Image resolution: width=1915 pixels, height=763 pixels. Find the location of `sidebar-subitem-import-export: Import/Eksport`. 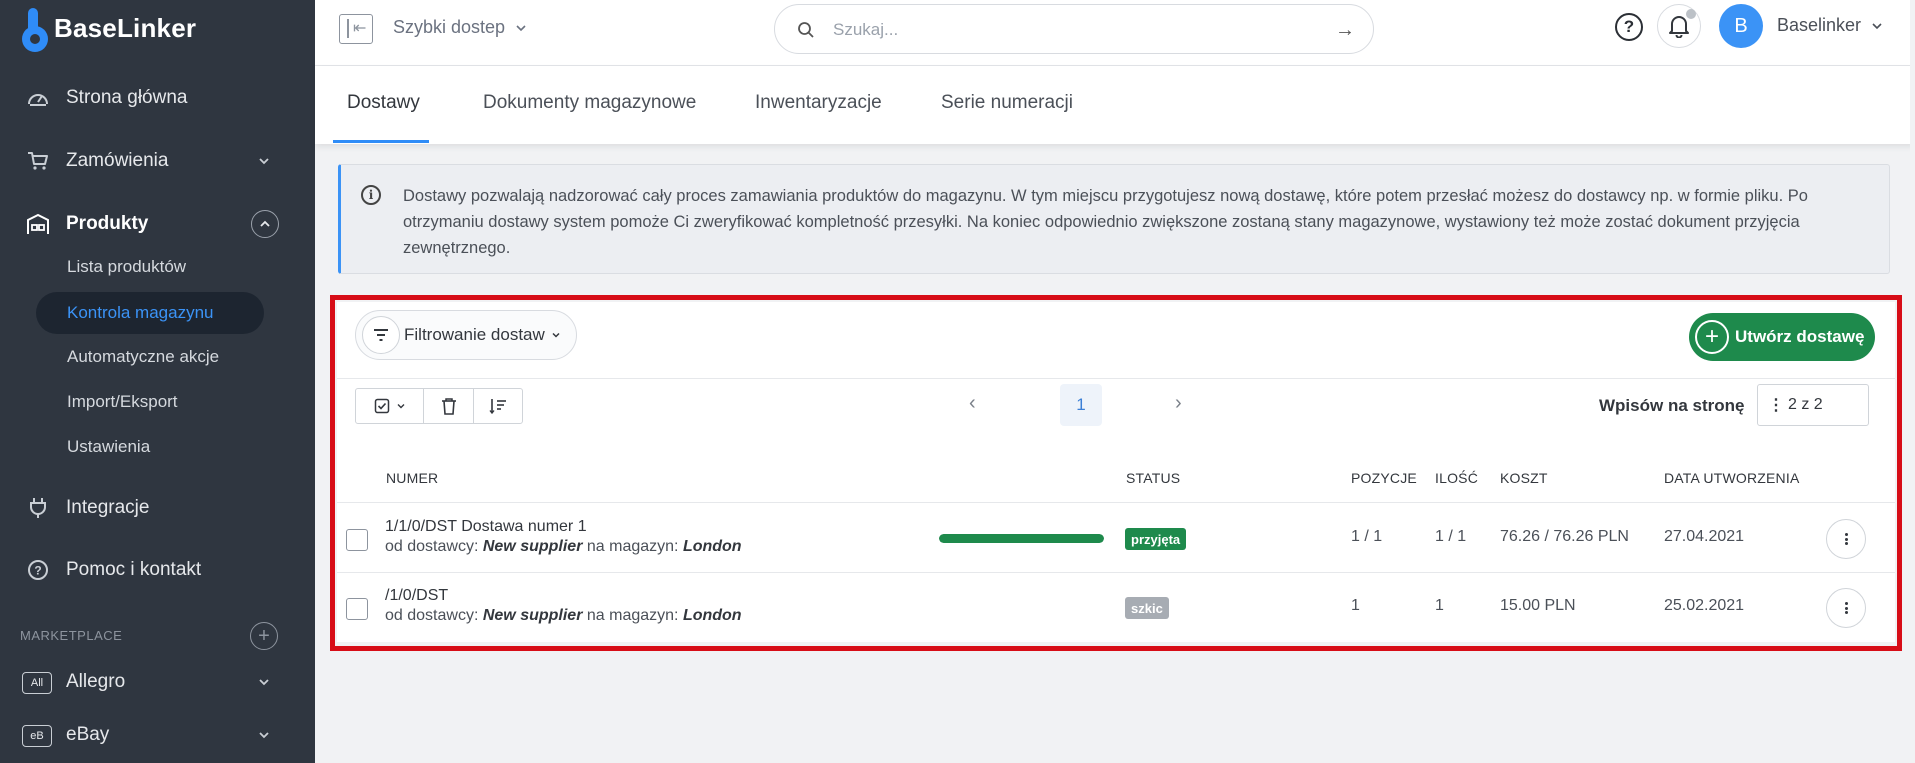

sidebar-subitem-import-export: Import/Eksport is located at coordinates (150, 402).